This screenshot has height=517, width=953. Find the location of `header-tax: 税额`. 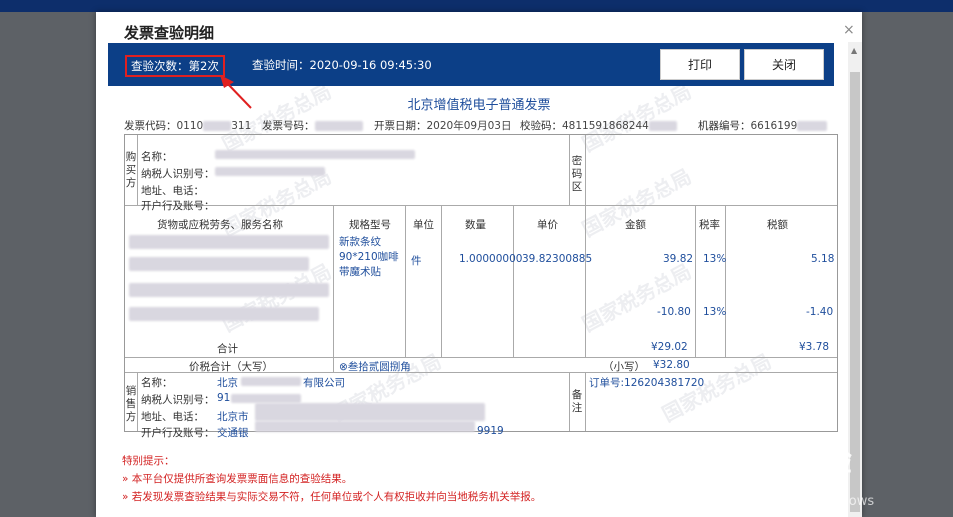

header-tax: 税额 is located at coordinates (777, 225).